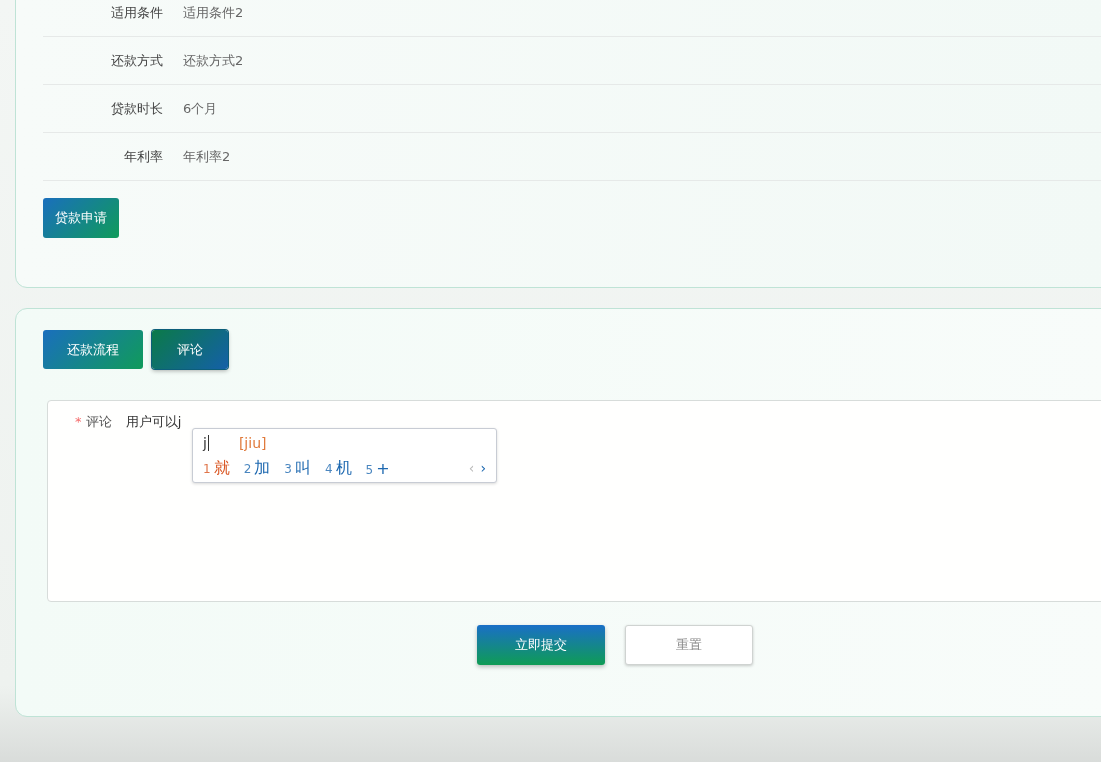  Describe the element at coordinates (377, 468) in the screenshot. I see `ime-candidate: 5 +` at that location.